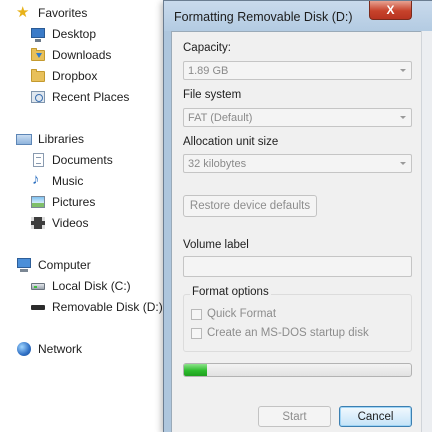 The image size is (432, 432). What do you see at coordinates (297, 323) in the screenshot?
I see `format-options-group` at bounding box center [297, 323].